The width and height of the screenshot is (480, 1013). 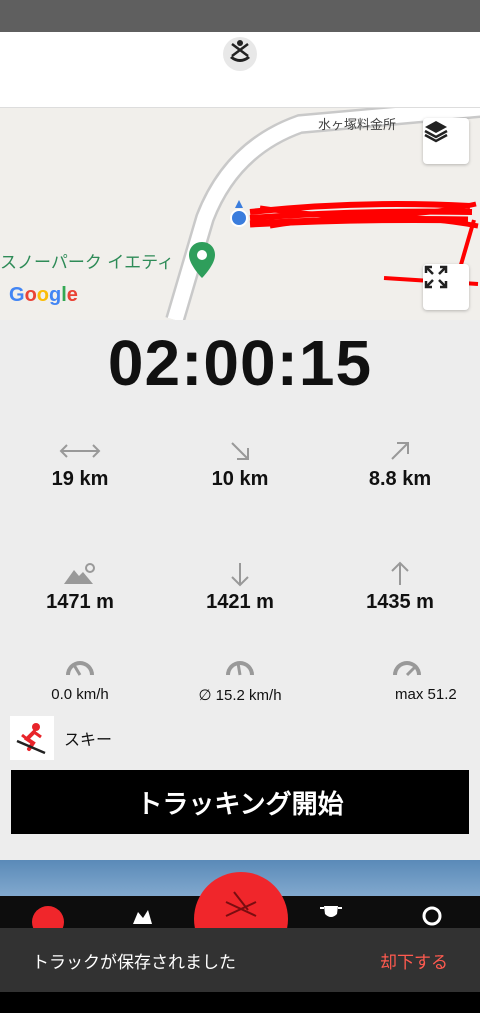 What do you see at coordinates (414, 960) in the screenshot?
I see `snackbar-dismiss-button: 却下する` at bounding box center [414, 960].